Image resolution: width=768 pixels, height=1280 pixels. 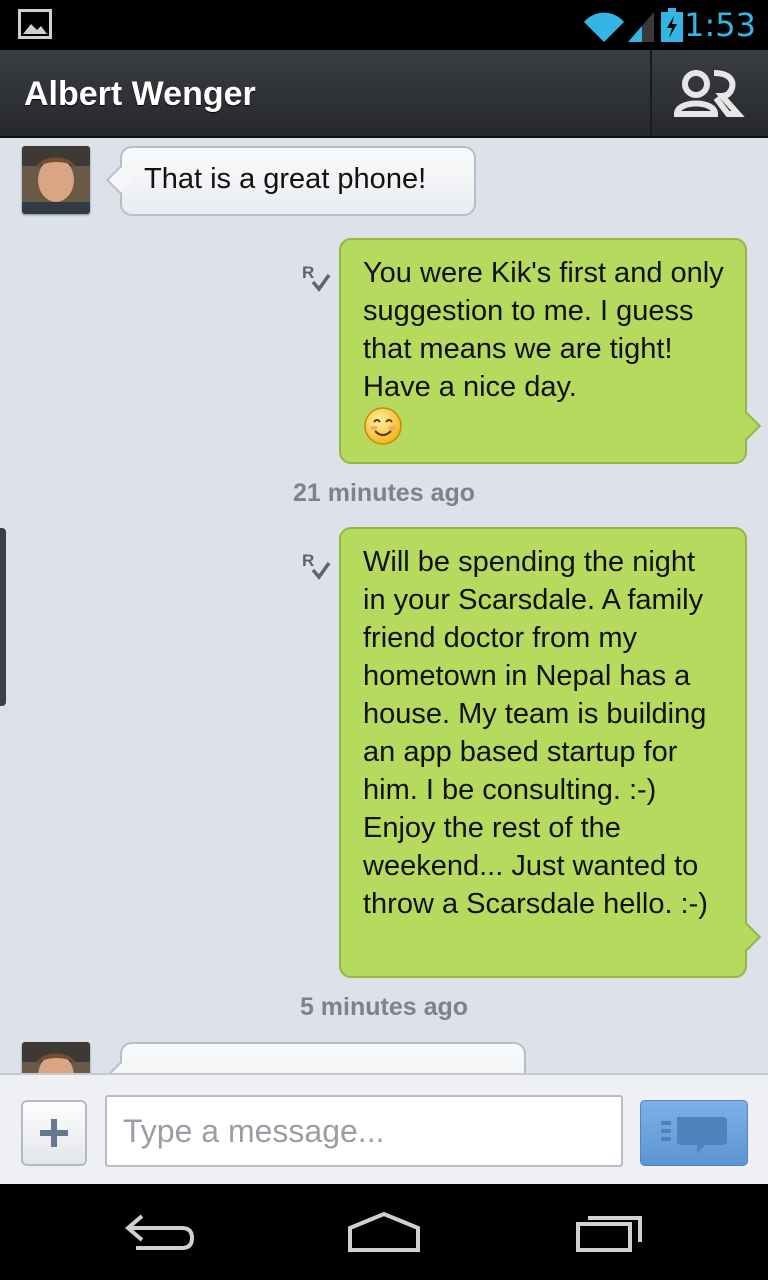 I want to click on status-clock: 1:53, so click(x=720, y=25).